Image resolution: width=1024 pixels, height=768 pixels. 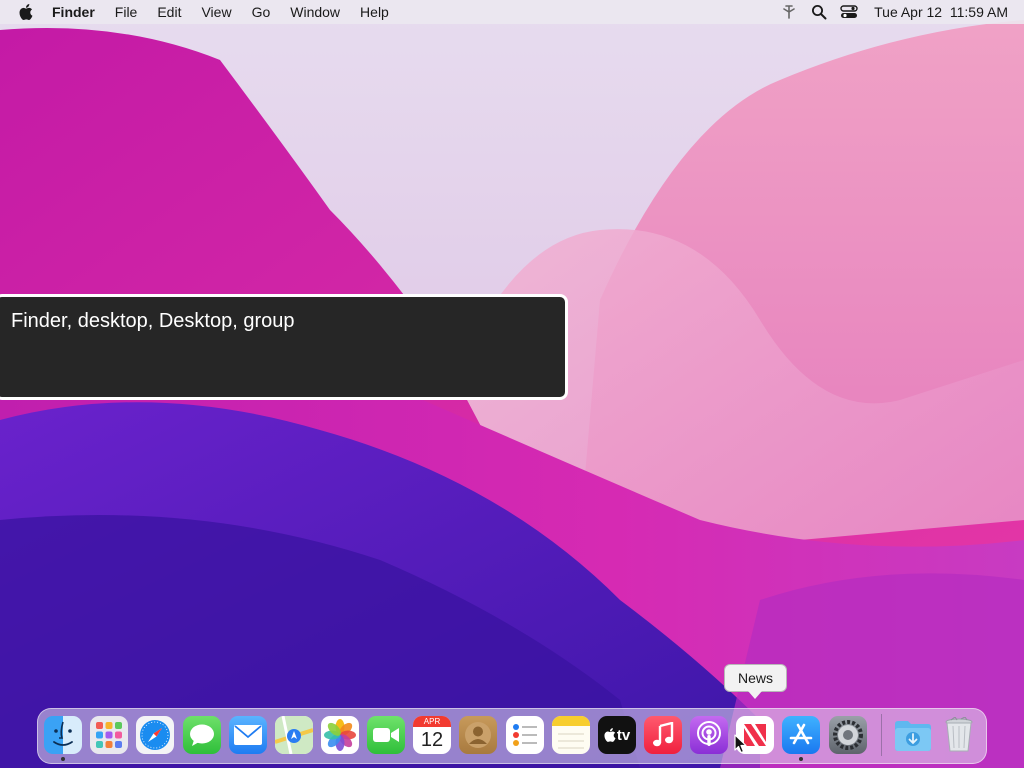 I want to click on dock-contacts-icon, so click(x=478, y=735).